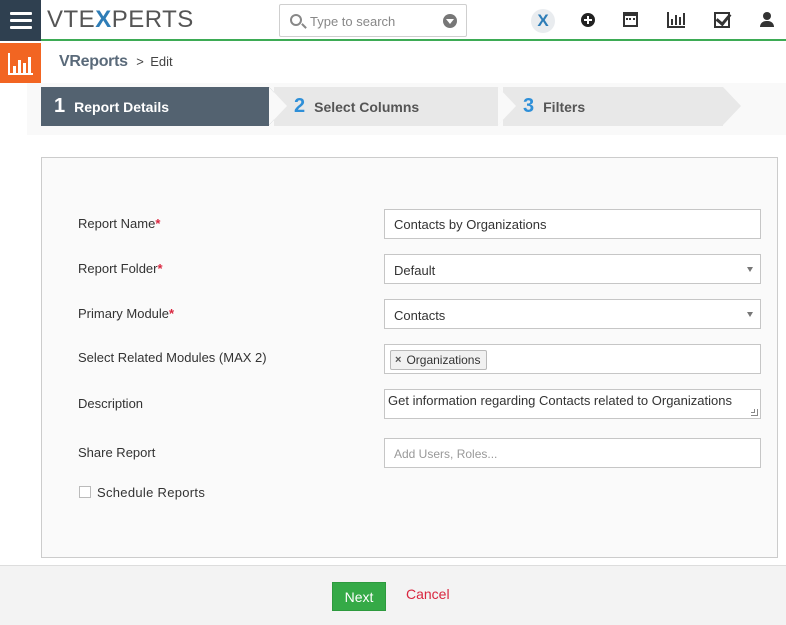 This screenshot has width=786, height=625. What do you see at coordinates (119, 223) in the screenshot?
I see `report-name-label: Report Name*` at bounding box center [119, 223].